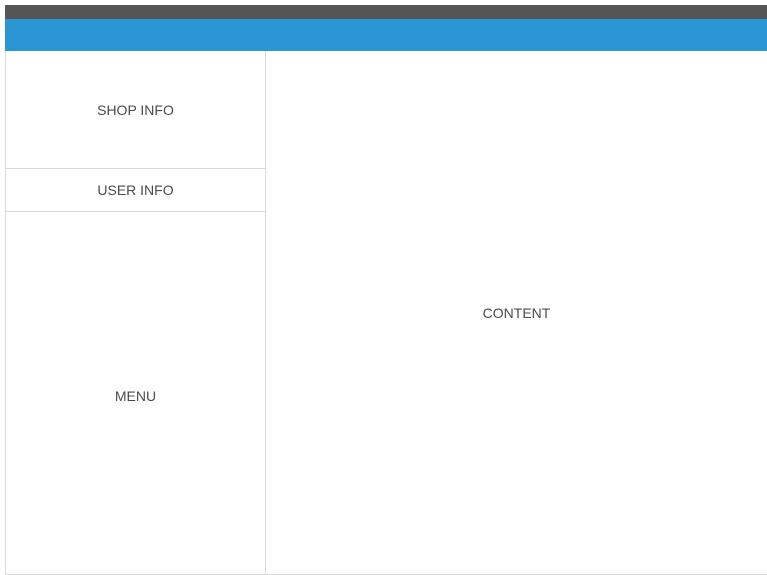 The image size is (767, 575). Describe the element at coordinates (135, 396) in the screenshot. I see `menu-label: MENU` at that location.